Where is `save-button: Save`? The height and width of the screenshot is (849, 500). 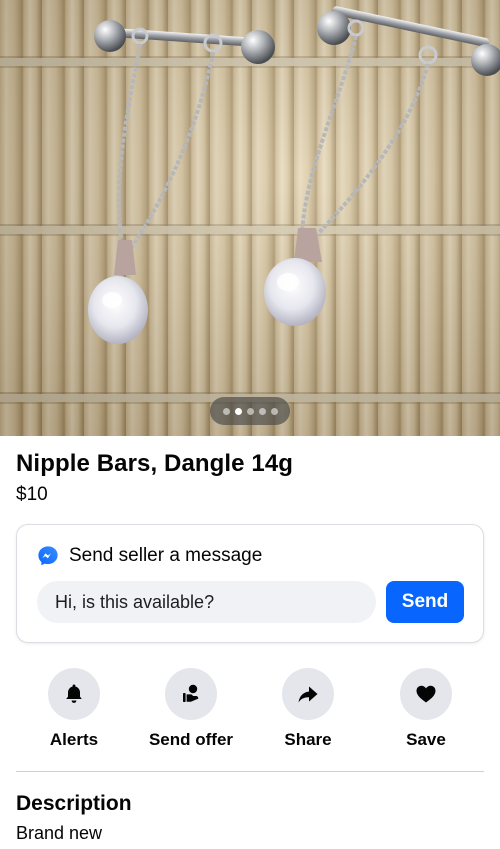 save-button: Save is located at coordinates (426, 709).